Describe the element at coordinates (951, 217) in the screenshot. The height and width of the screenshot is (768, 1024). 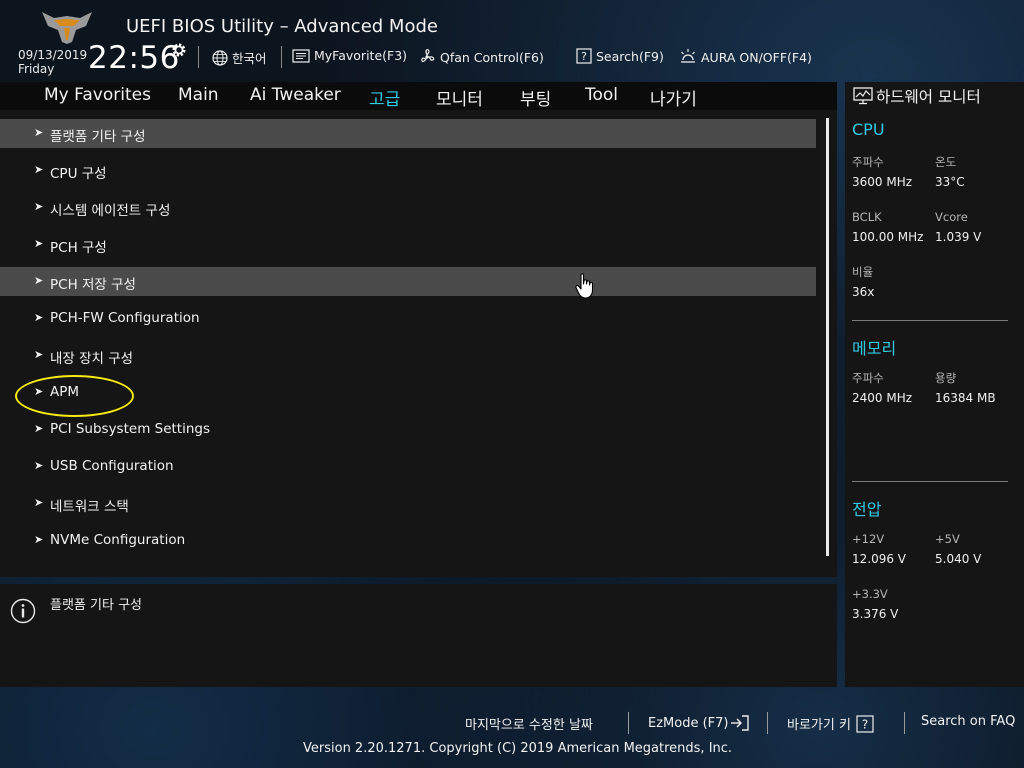
I see `vcore-label: Vcore` at that location.